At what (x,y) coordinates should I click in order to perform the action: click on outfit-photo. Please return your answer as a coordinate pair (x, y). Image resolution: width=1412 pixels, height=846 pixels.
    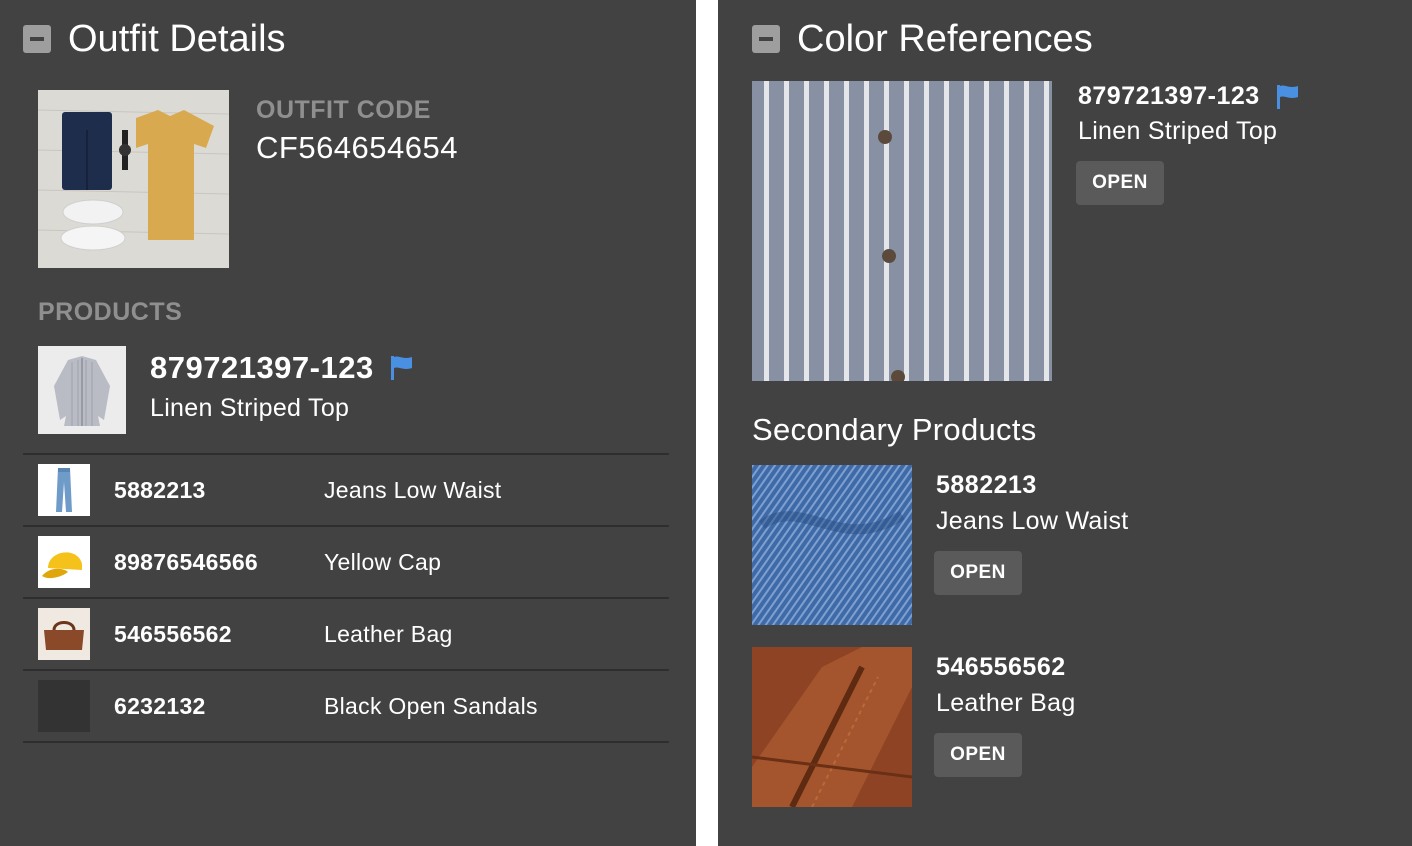
    Looking at the image, I should click on (133, 179).